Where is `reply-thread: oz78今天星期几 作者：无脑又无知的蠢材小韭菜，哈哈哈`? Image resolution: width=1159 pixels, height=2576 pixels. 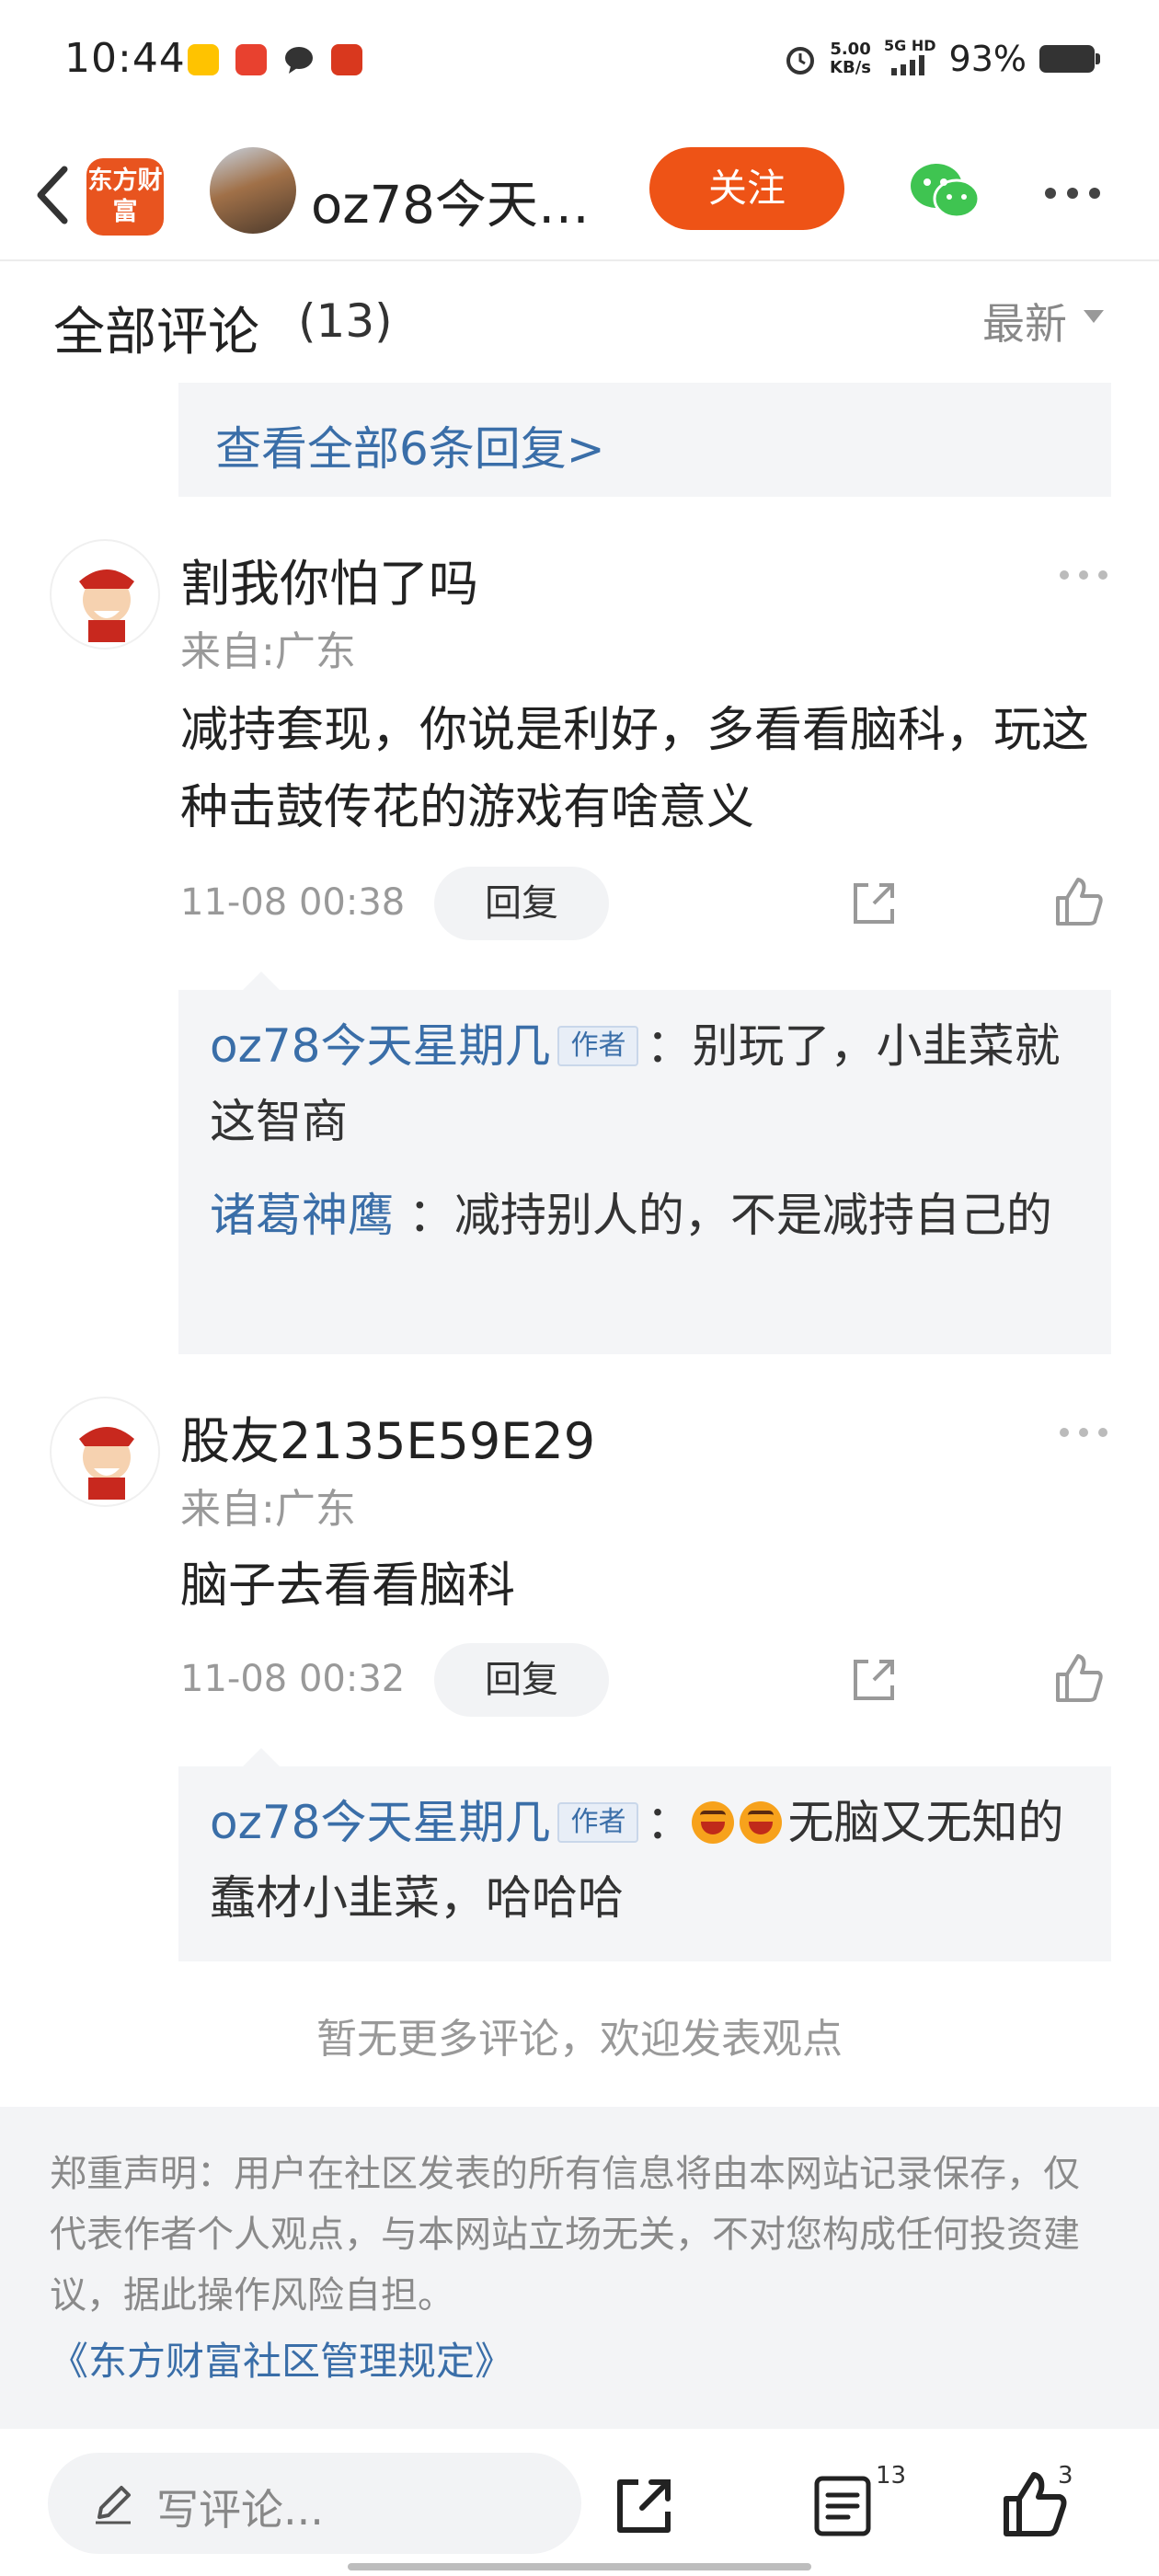 reply-thread: oz78今天星期几 作者：无脑又无知的蠢材小韭菜，哈哈哈 is located at coordinates (644, 1863).